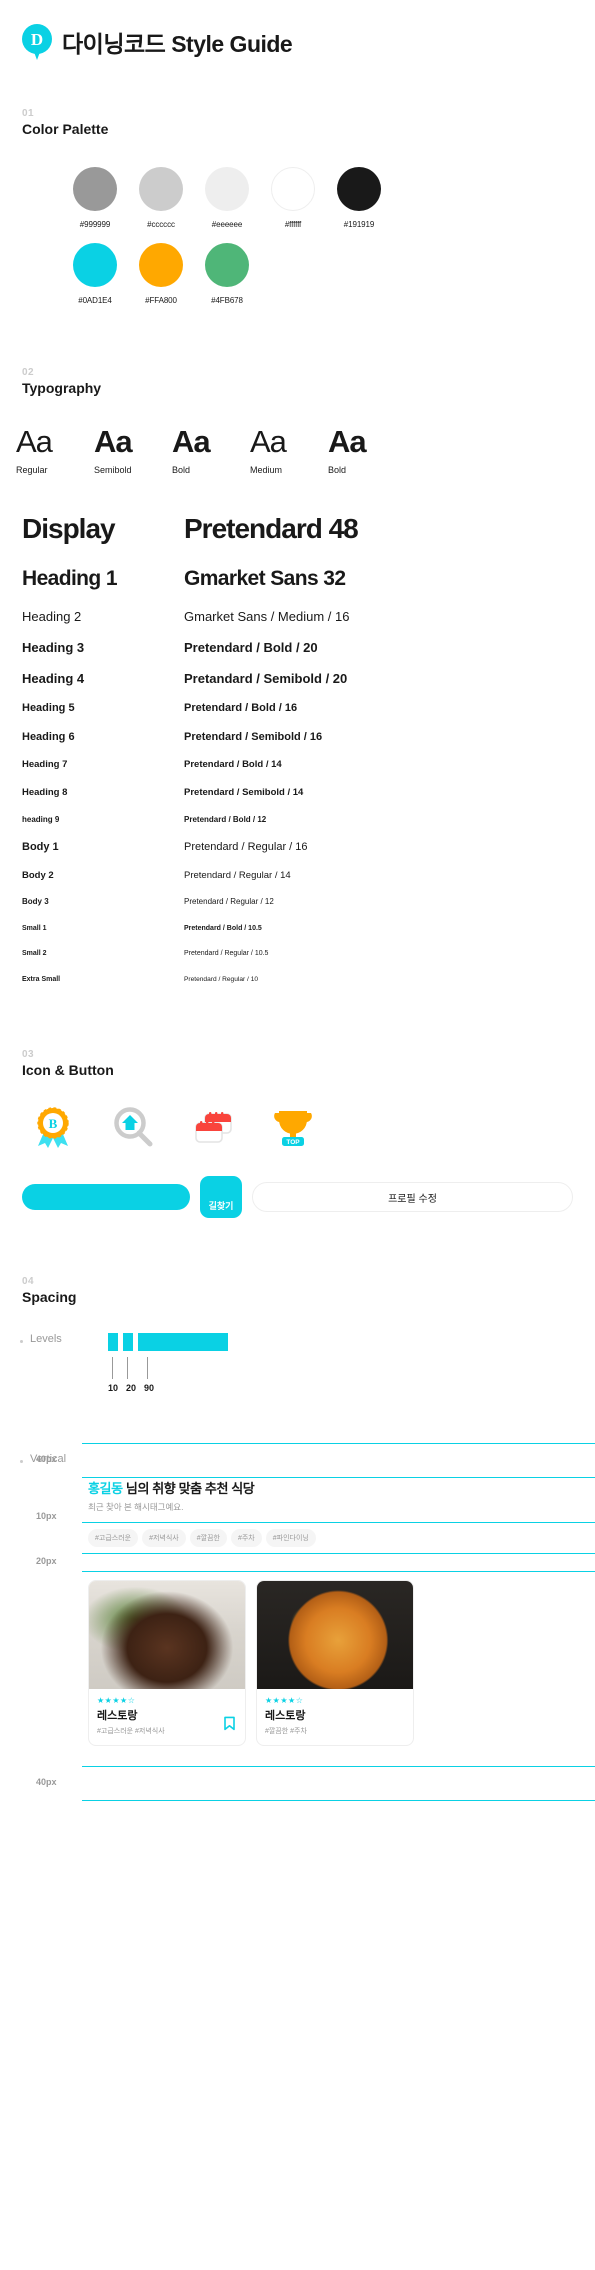 Image resolution: width=595 pixels, height=2270 pixels. Describe the element at coordinates (208, 1538) in the screenshot. I see `hashtag-chip: #깔끔한` at that location.